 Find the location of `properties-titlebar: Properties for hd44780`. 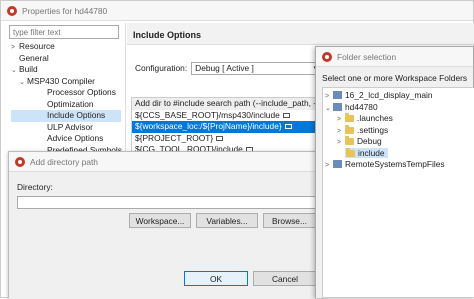

properties-titlebar: Properties for hd44780 is located at coordinates (237, 11).